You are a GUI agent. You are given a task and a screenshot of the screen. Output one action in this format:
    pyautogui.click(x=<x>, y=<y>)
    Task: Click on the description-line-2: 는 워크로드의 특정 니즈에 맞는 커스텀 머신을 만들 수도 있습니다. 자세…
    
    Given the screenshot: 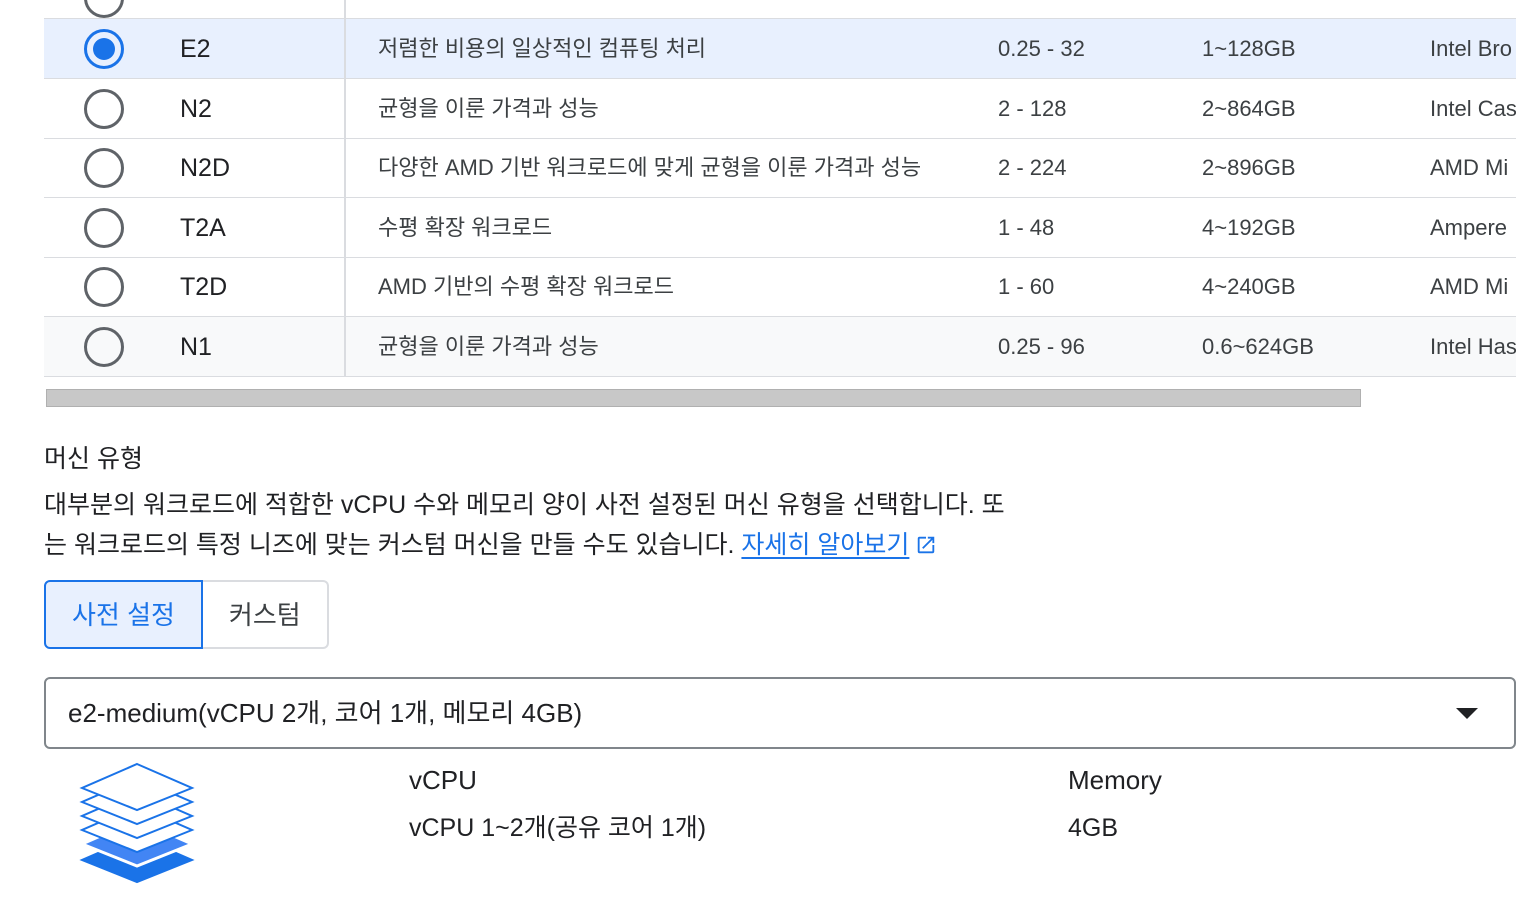 What is the action you would take?
    pyautogui.click(x=564, y=545)
    